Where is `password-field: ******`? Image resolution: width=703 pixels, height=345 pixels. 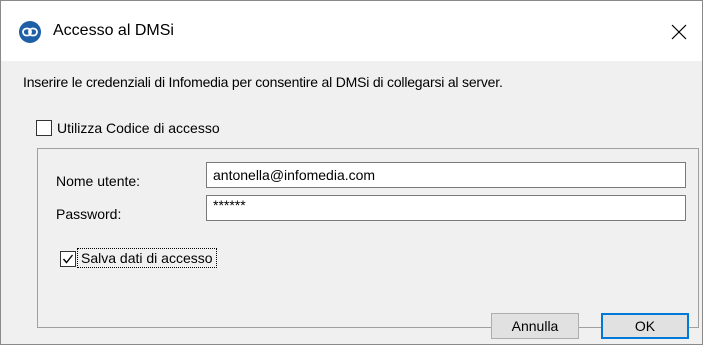 password-field: ****** is located at coordinates (446, 208).